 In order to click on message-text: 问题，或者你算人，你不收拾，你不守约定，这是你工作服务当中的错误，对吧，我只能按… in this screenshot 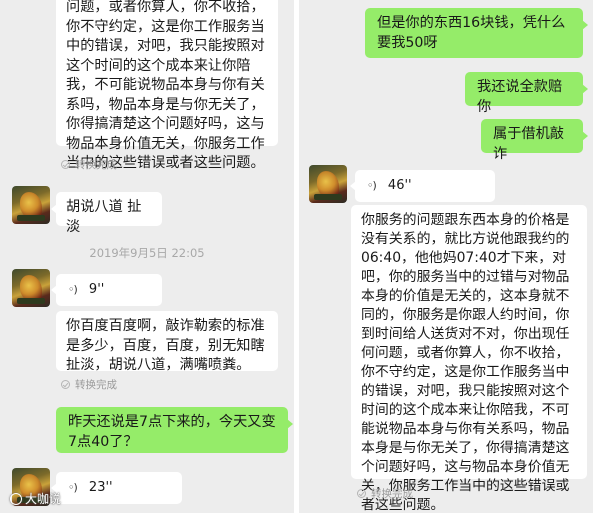, I will do `click(165, 85)`.